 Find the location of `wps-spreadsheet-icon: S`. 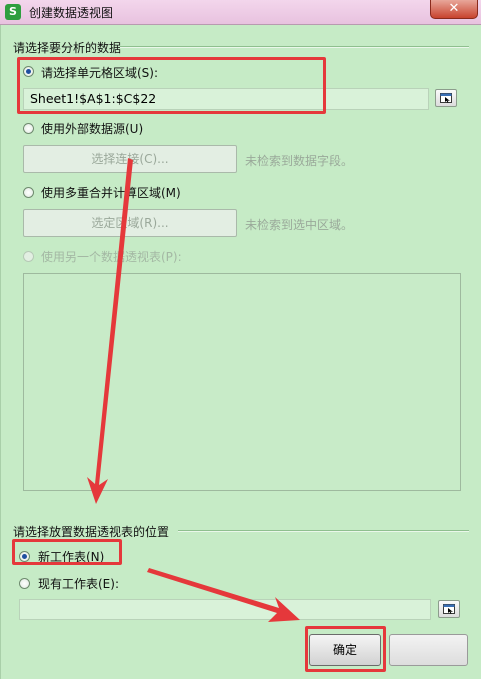

wps-spreadsheet-icon: S is located at coordinates (13, 12).